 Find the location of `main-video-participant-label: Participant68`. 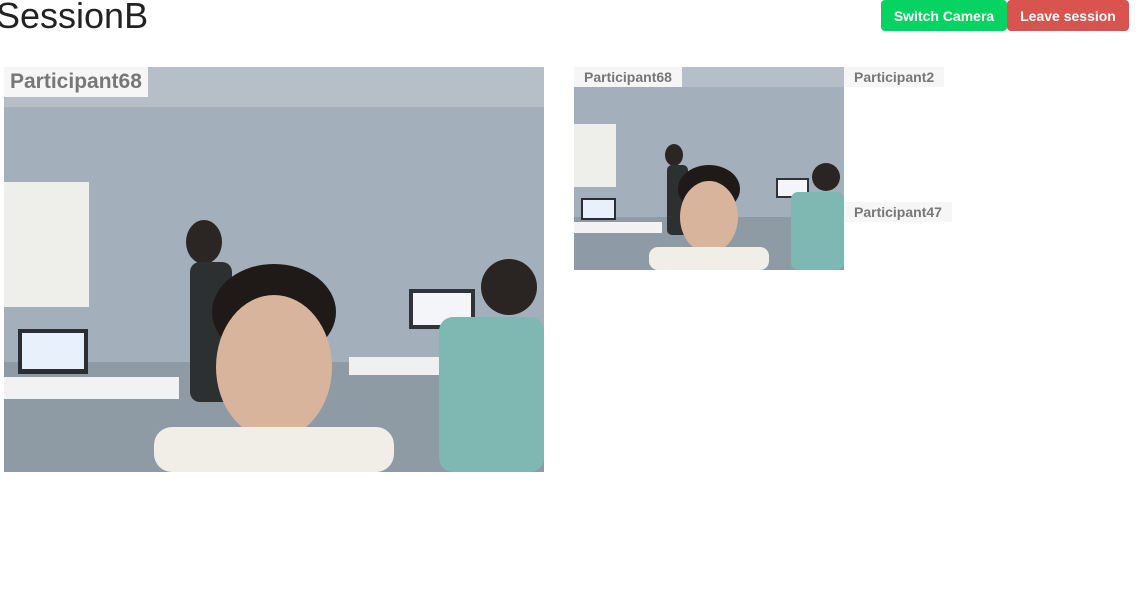

main-video-participant-label: Participant68 is located at coordinates (76, 82).